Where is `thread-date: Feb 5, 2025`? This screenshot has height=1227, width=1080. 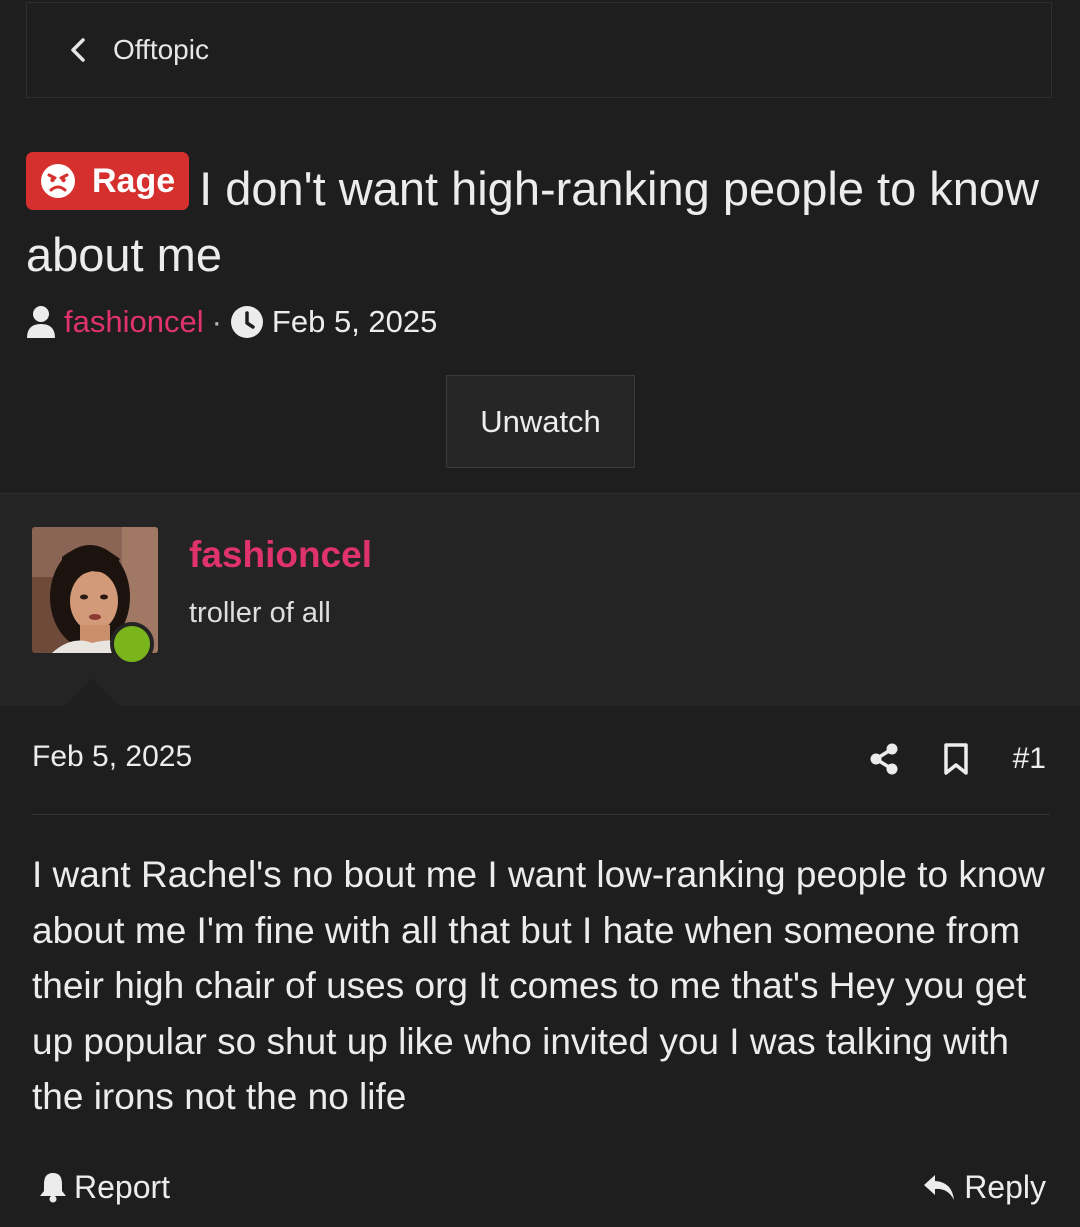 thread-date: Feb 5, 2025 is located at coordinates (354, 322).